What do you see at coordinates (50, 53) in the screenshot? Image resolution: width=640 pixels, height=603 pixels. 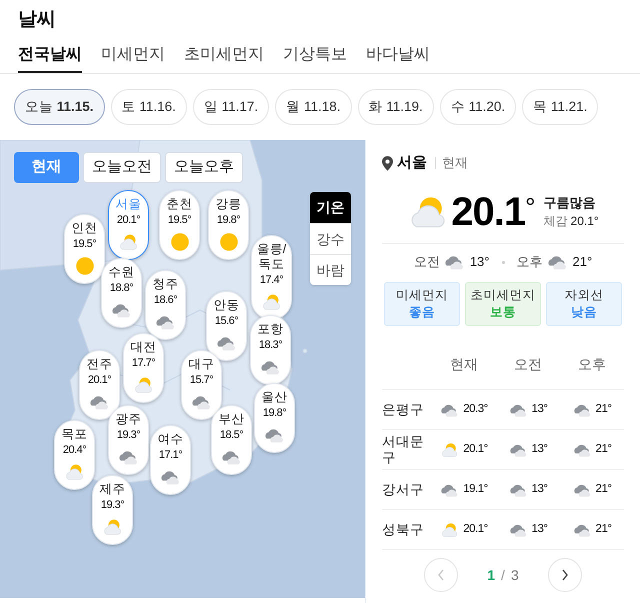 I see `nav-tab: 전국날씨` at bounding box center [50, 53].